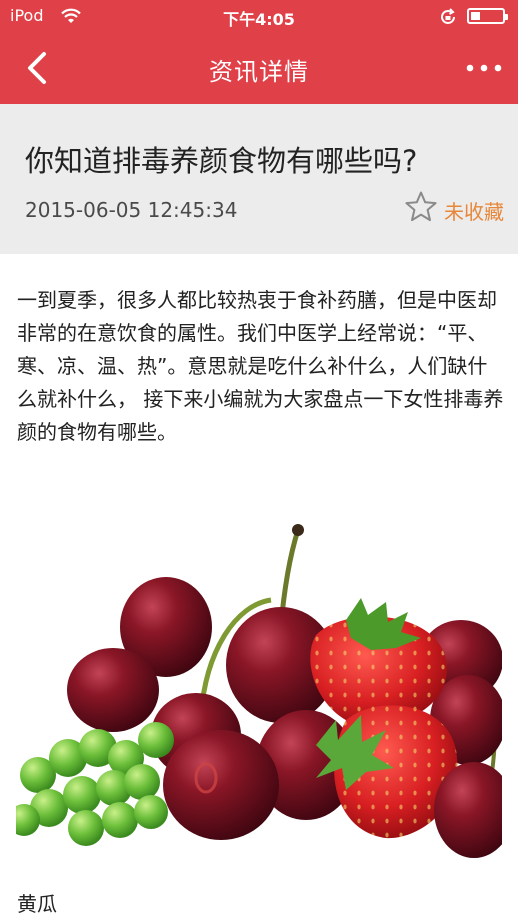 The height and width of the screenshot is (920, 518). What do you see at coordinates (506, 17) in the screenshot?
I see `battery-nub` at bounding box center [506, 17].